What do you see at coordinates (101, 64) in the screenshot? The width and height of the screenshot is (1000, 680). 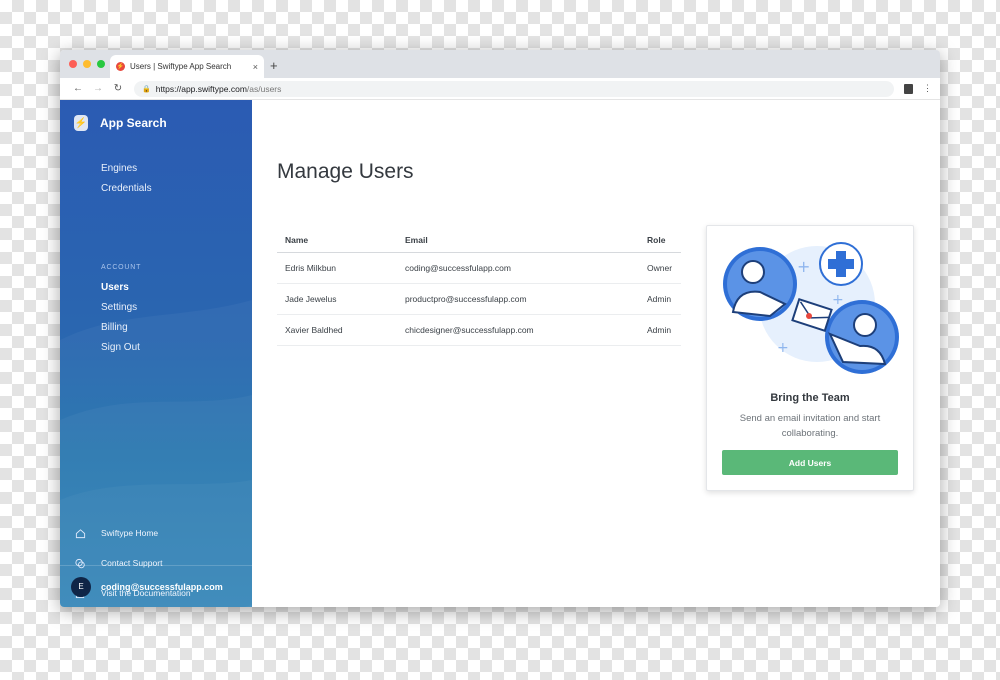 I see `maximize-window-button` at bounding box center [101, 64].